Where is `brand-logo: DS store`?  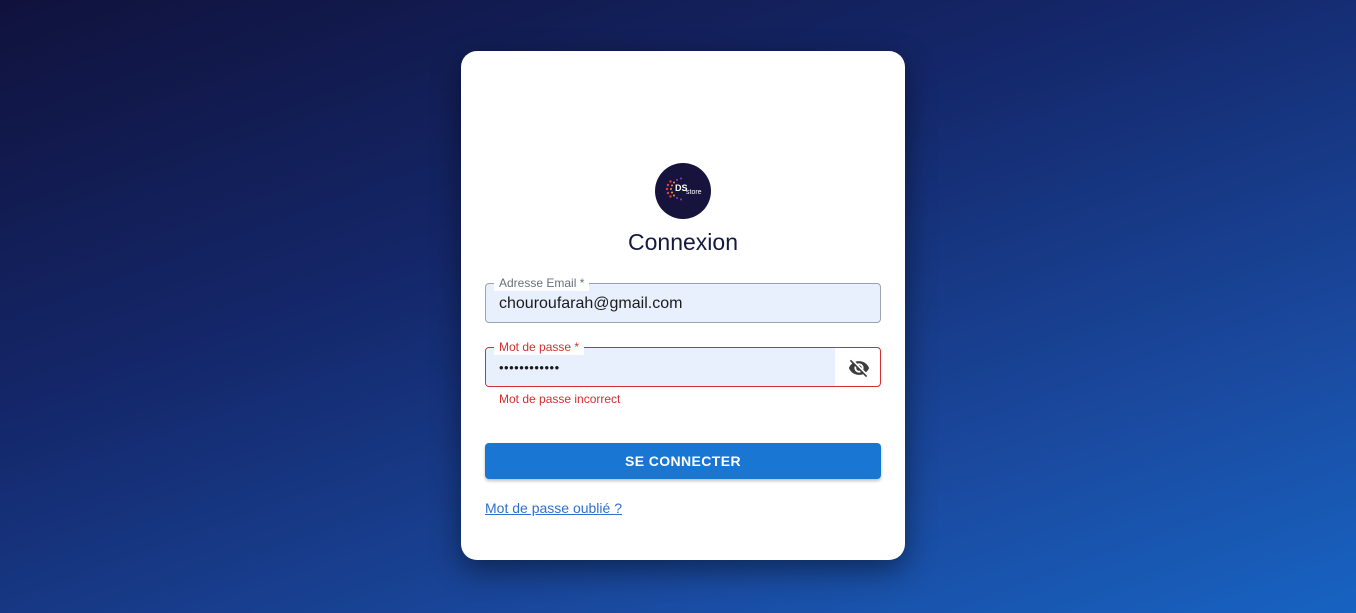
brand-logo: DS store is located at coordinates (683, 191).